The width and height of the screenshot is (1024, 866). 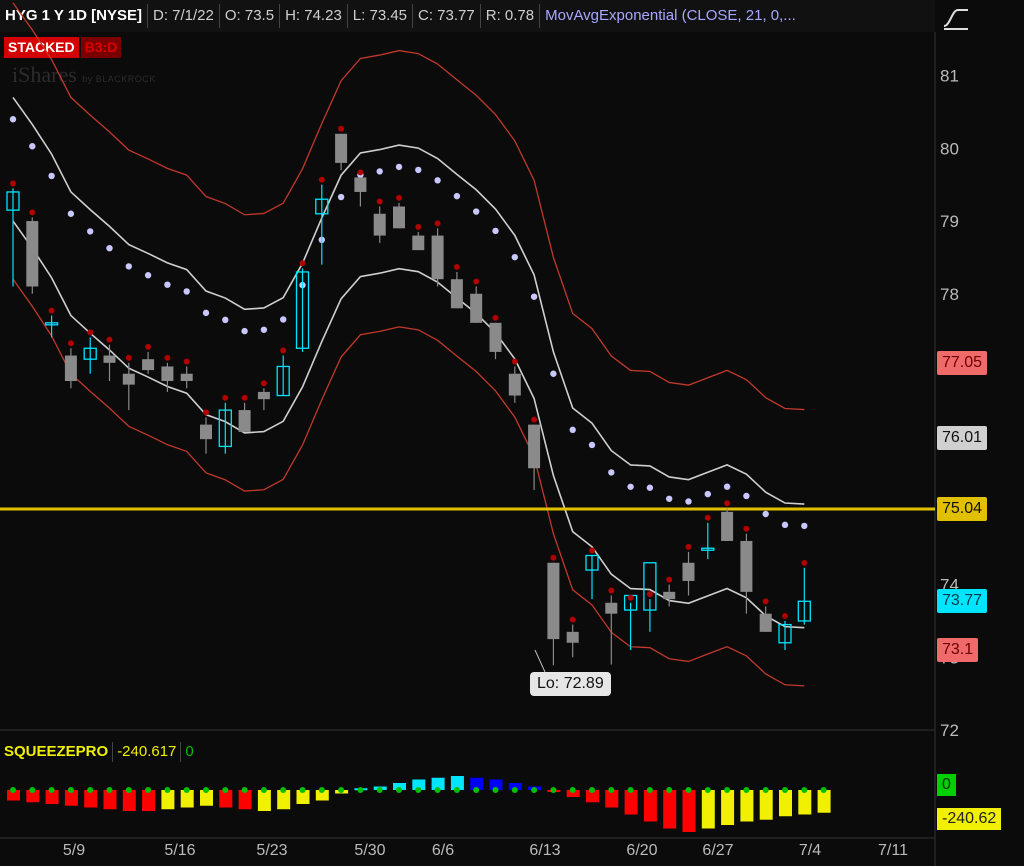 I want to click on squeezepro-header: SQUEEZEPRO -240.617 0, so click(x=99, y=752).